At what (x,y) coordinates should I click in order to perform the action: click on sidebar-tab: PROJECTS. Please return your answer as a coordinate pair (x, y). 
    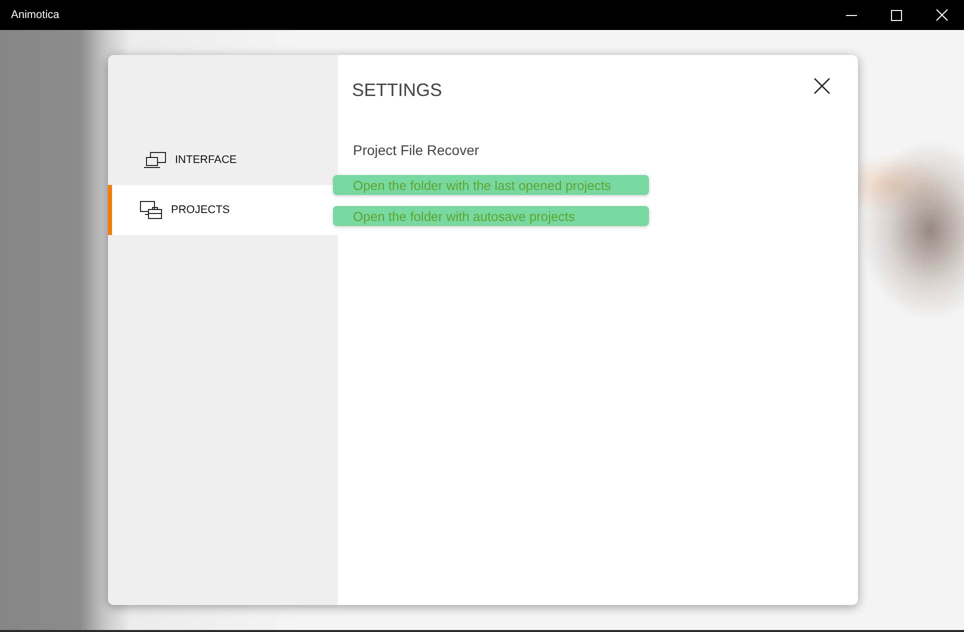
    Looking at the image, I should click on (223, 210).